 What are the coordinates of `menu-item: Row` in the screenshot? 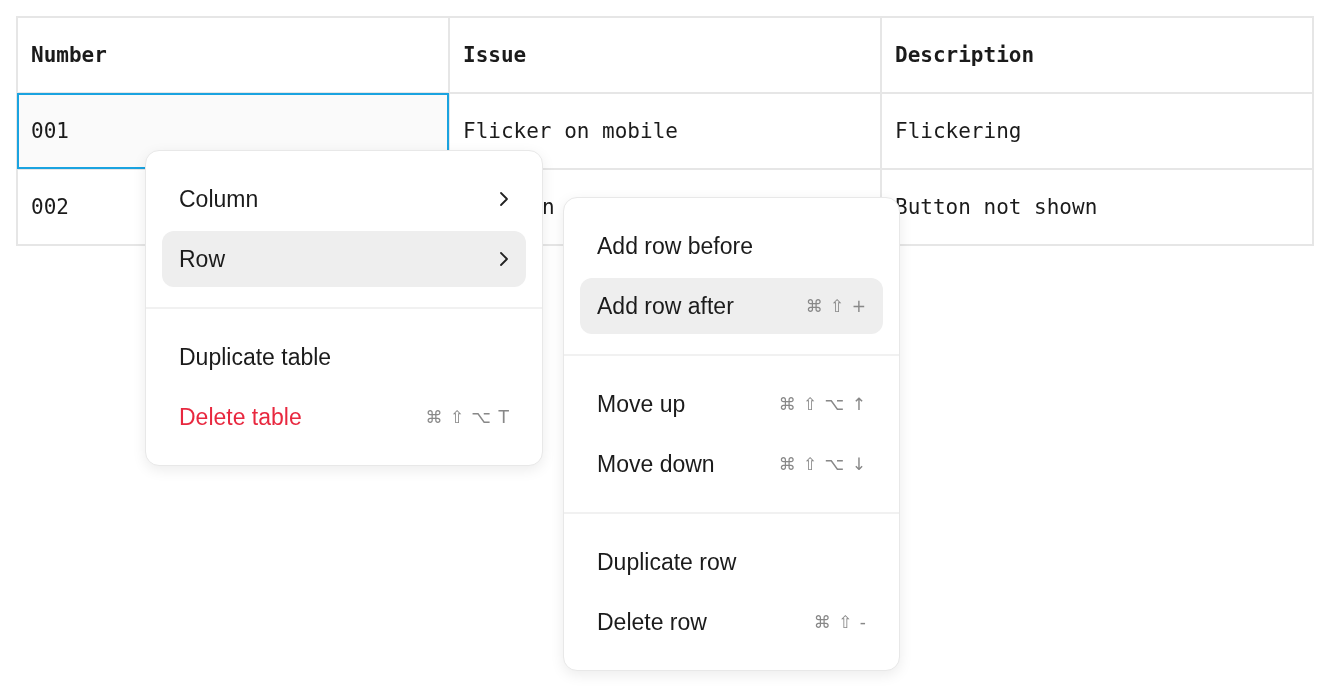 It's located at (344, 259).